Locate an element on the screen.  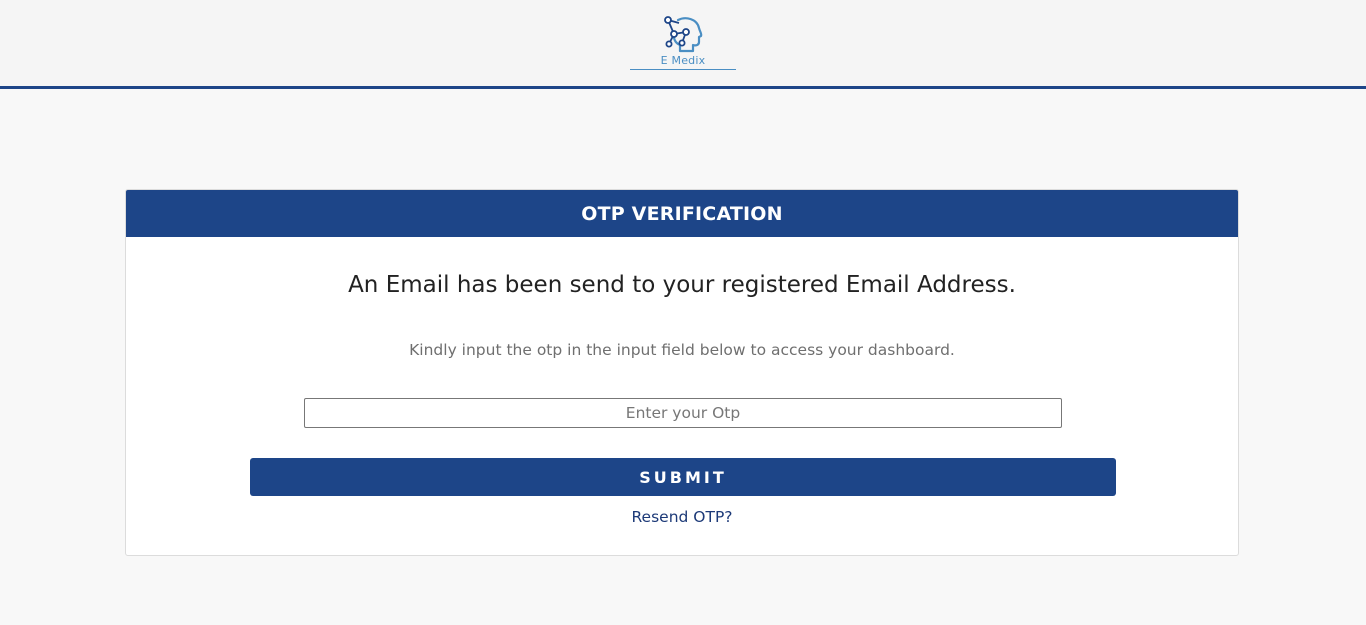
resend-otp-link: Resend OTP? is located at coordinates (681, 517).